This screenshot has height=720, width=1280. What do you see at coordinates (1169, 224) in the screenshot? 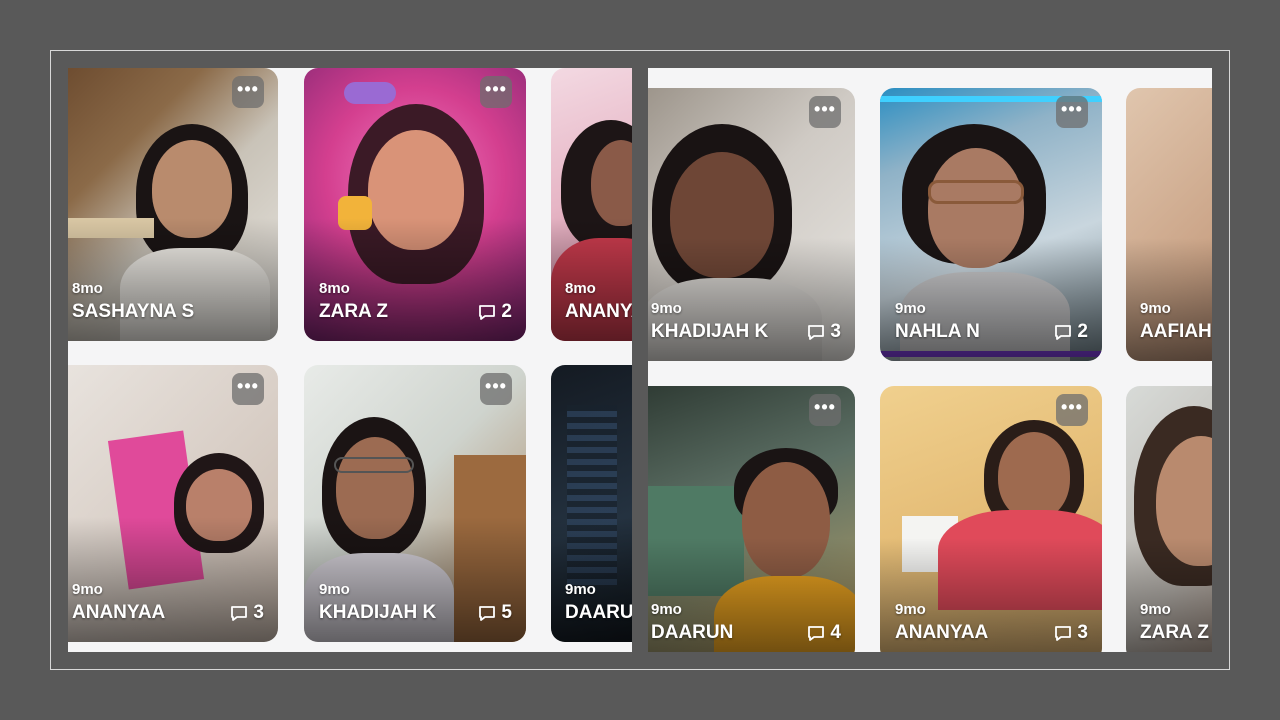
I see `video-card: 9mo AAFIAH` at bounding box center [1169, 224].